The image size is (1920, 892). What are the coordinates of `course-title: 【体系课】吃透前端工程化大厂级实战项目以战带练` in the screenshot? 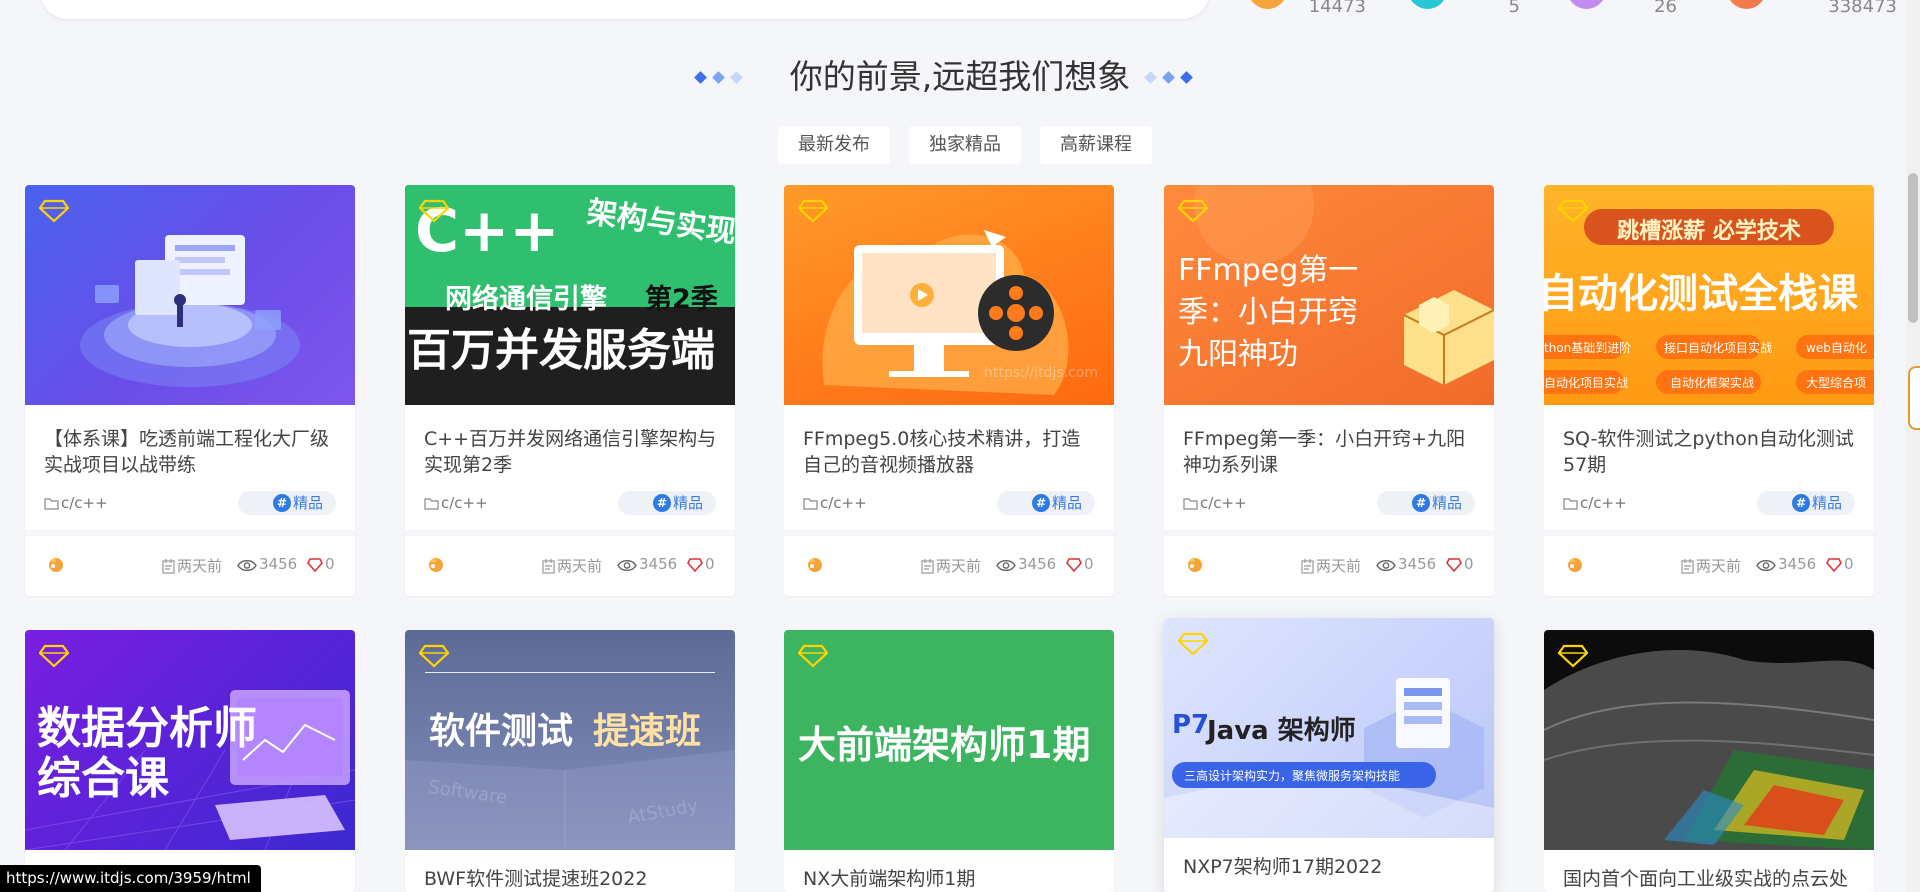 It's located at (191, 452).